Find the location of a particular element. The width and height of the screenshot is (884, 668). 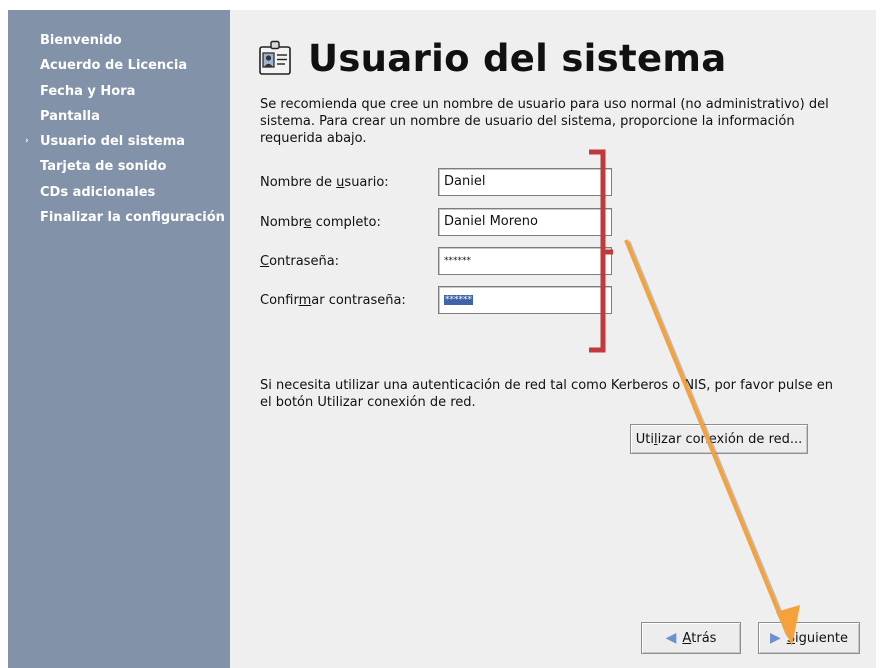

confirm-password-input: ****** is located at coordinates (525, 300).